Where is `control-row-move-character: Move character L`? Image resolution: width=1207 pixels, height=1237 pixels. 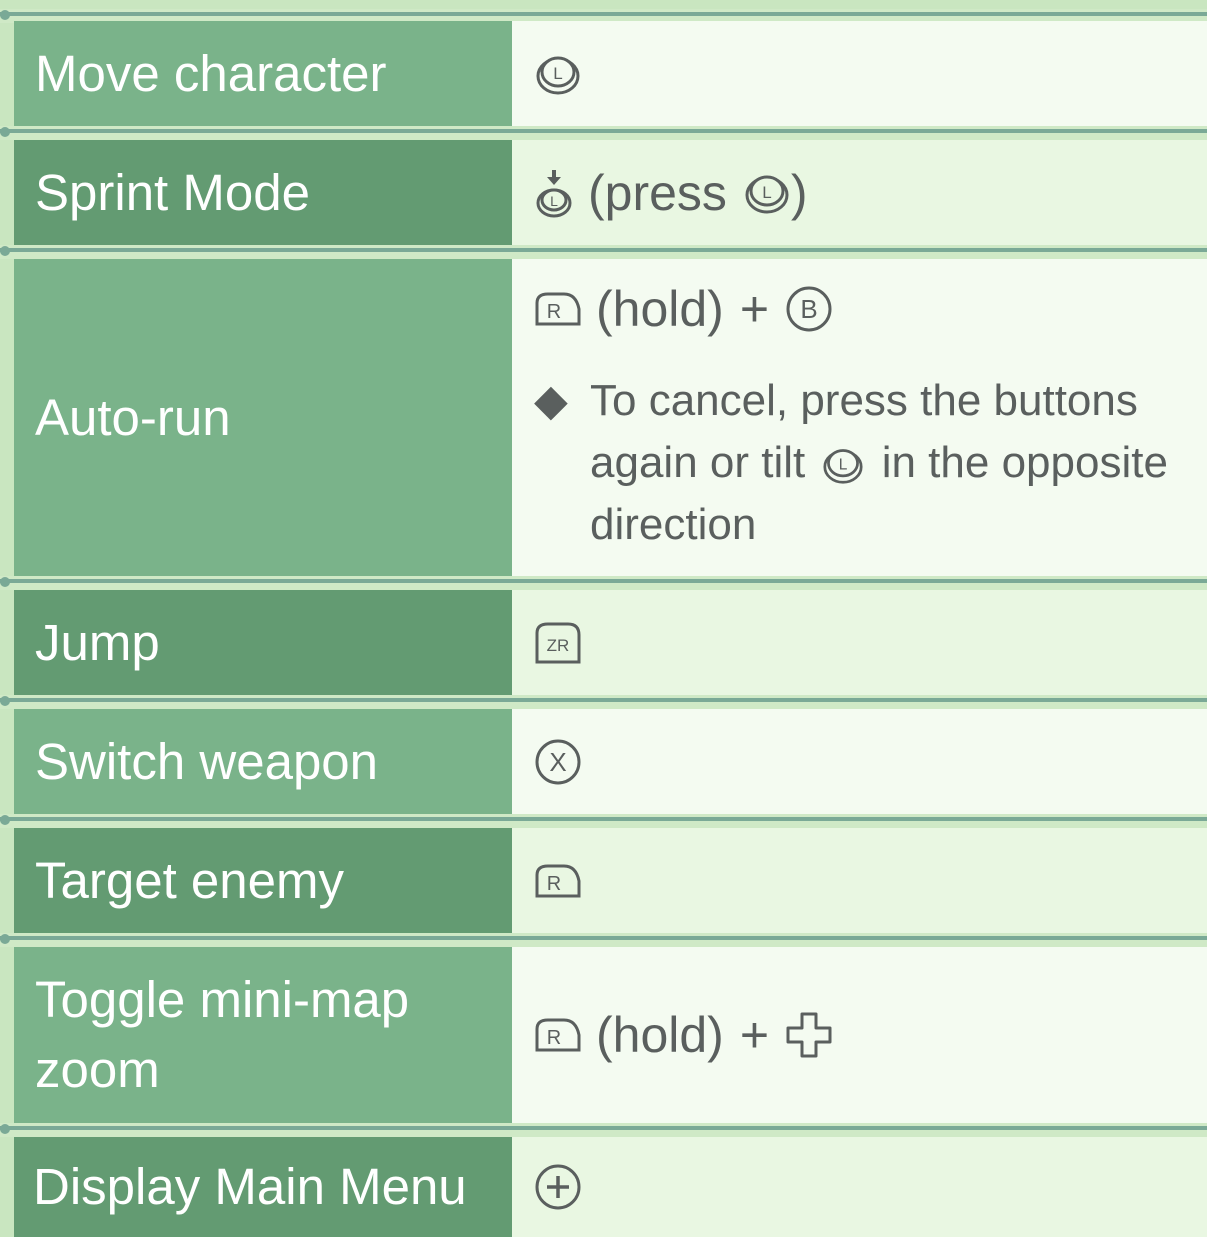
control-row-move-character: Move character L is located at coordinates (603, 73).